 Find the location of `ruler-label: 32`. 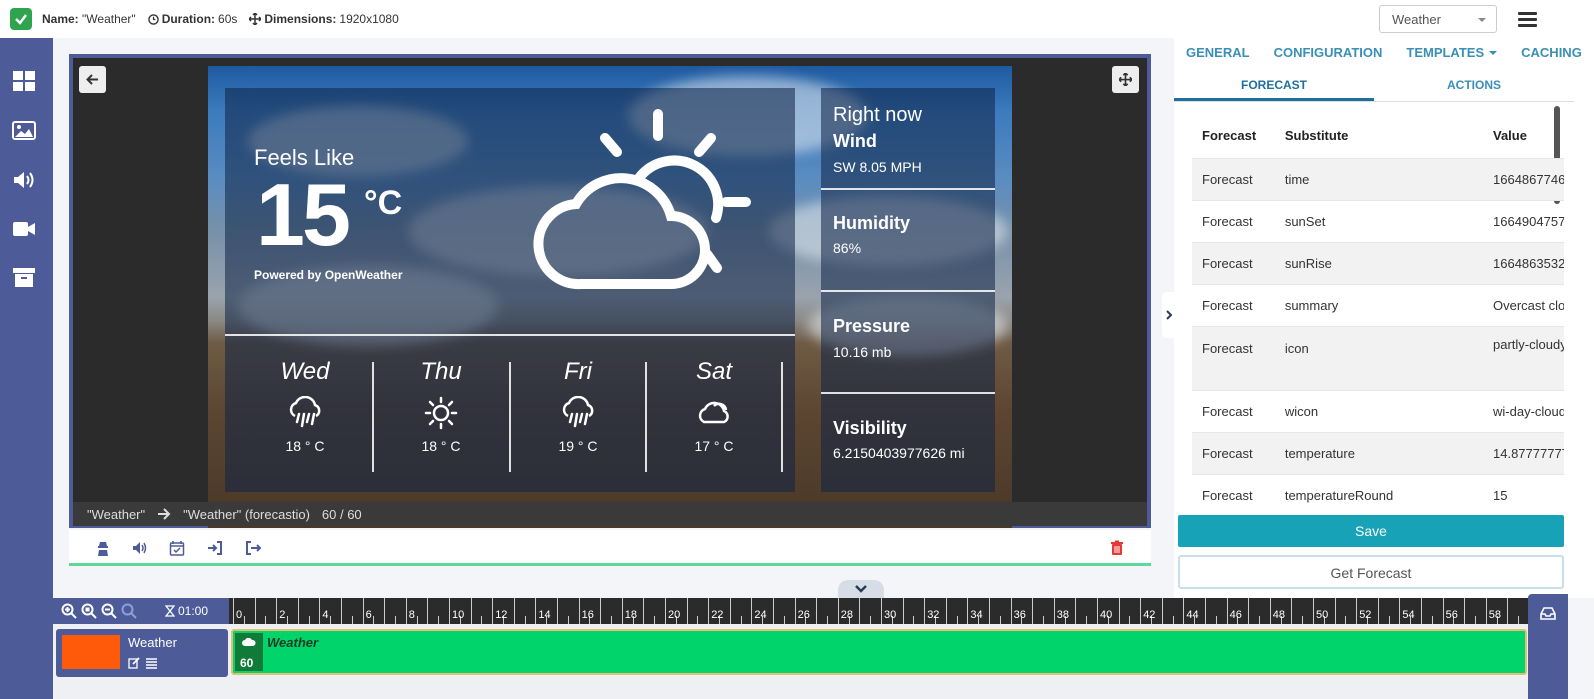

ruler-label: 32 is located at coordinates (933, 615).